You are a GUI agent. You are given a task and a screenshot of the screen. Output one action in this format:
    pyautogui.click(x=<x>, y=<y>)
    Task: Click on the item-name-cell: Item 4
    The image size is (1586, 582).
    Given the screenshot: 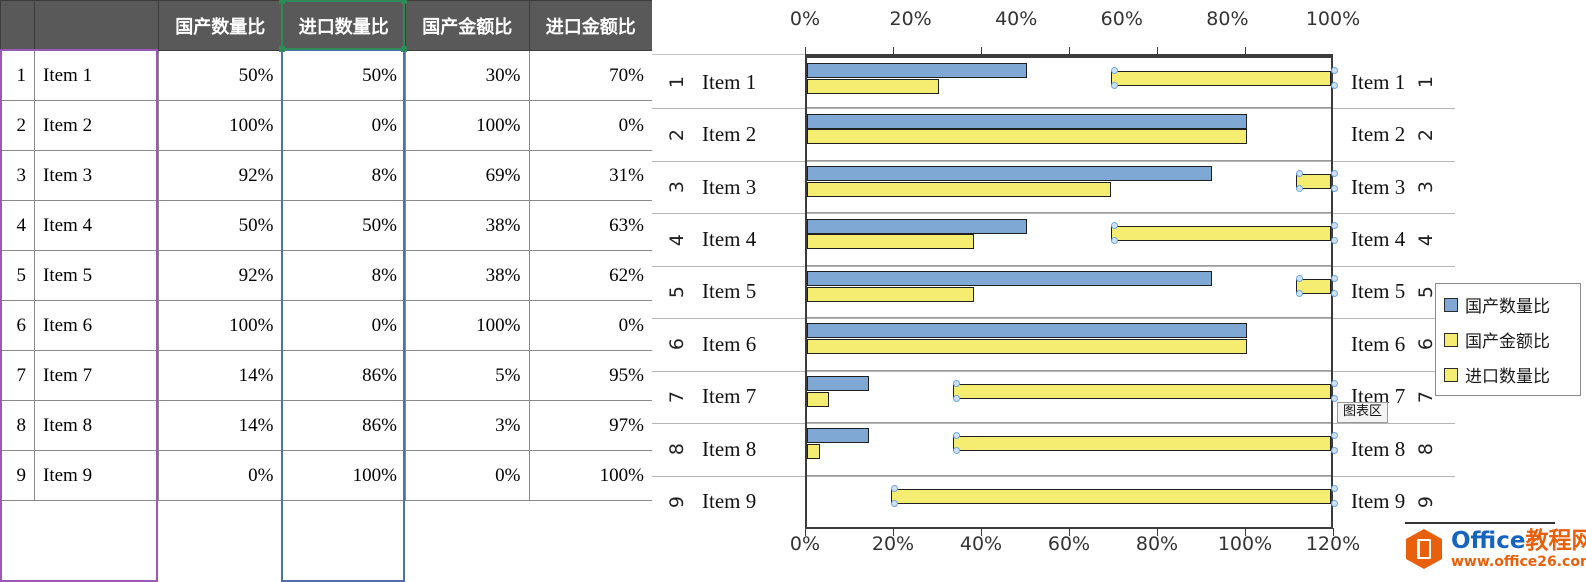 What is the action you would take?
    pyautogui.click(x=96, y=225)
    